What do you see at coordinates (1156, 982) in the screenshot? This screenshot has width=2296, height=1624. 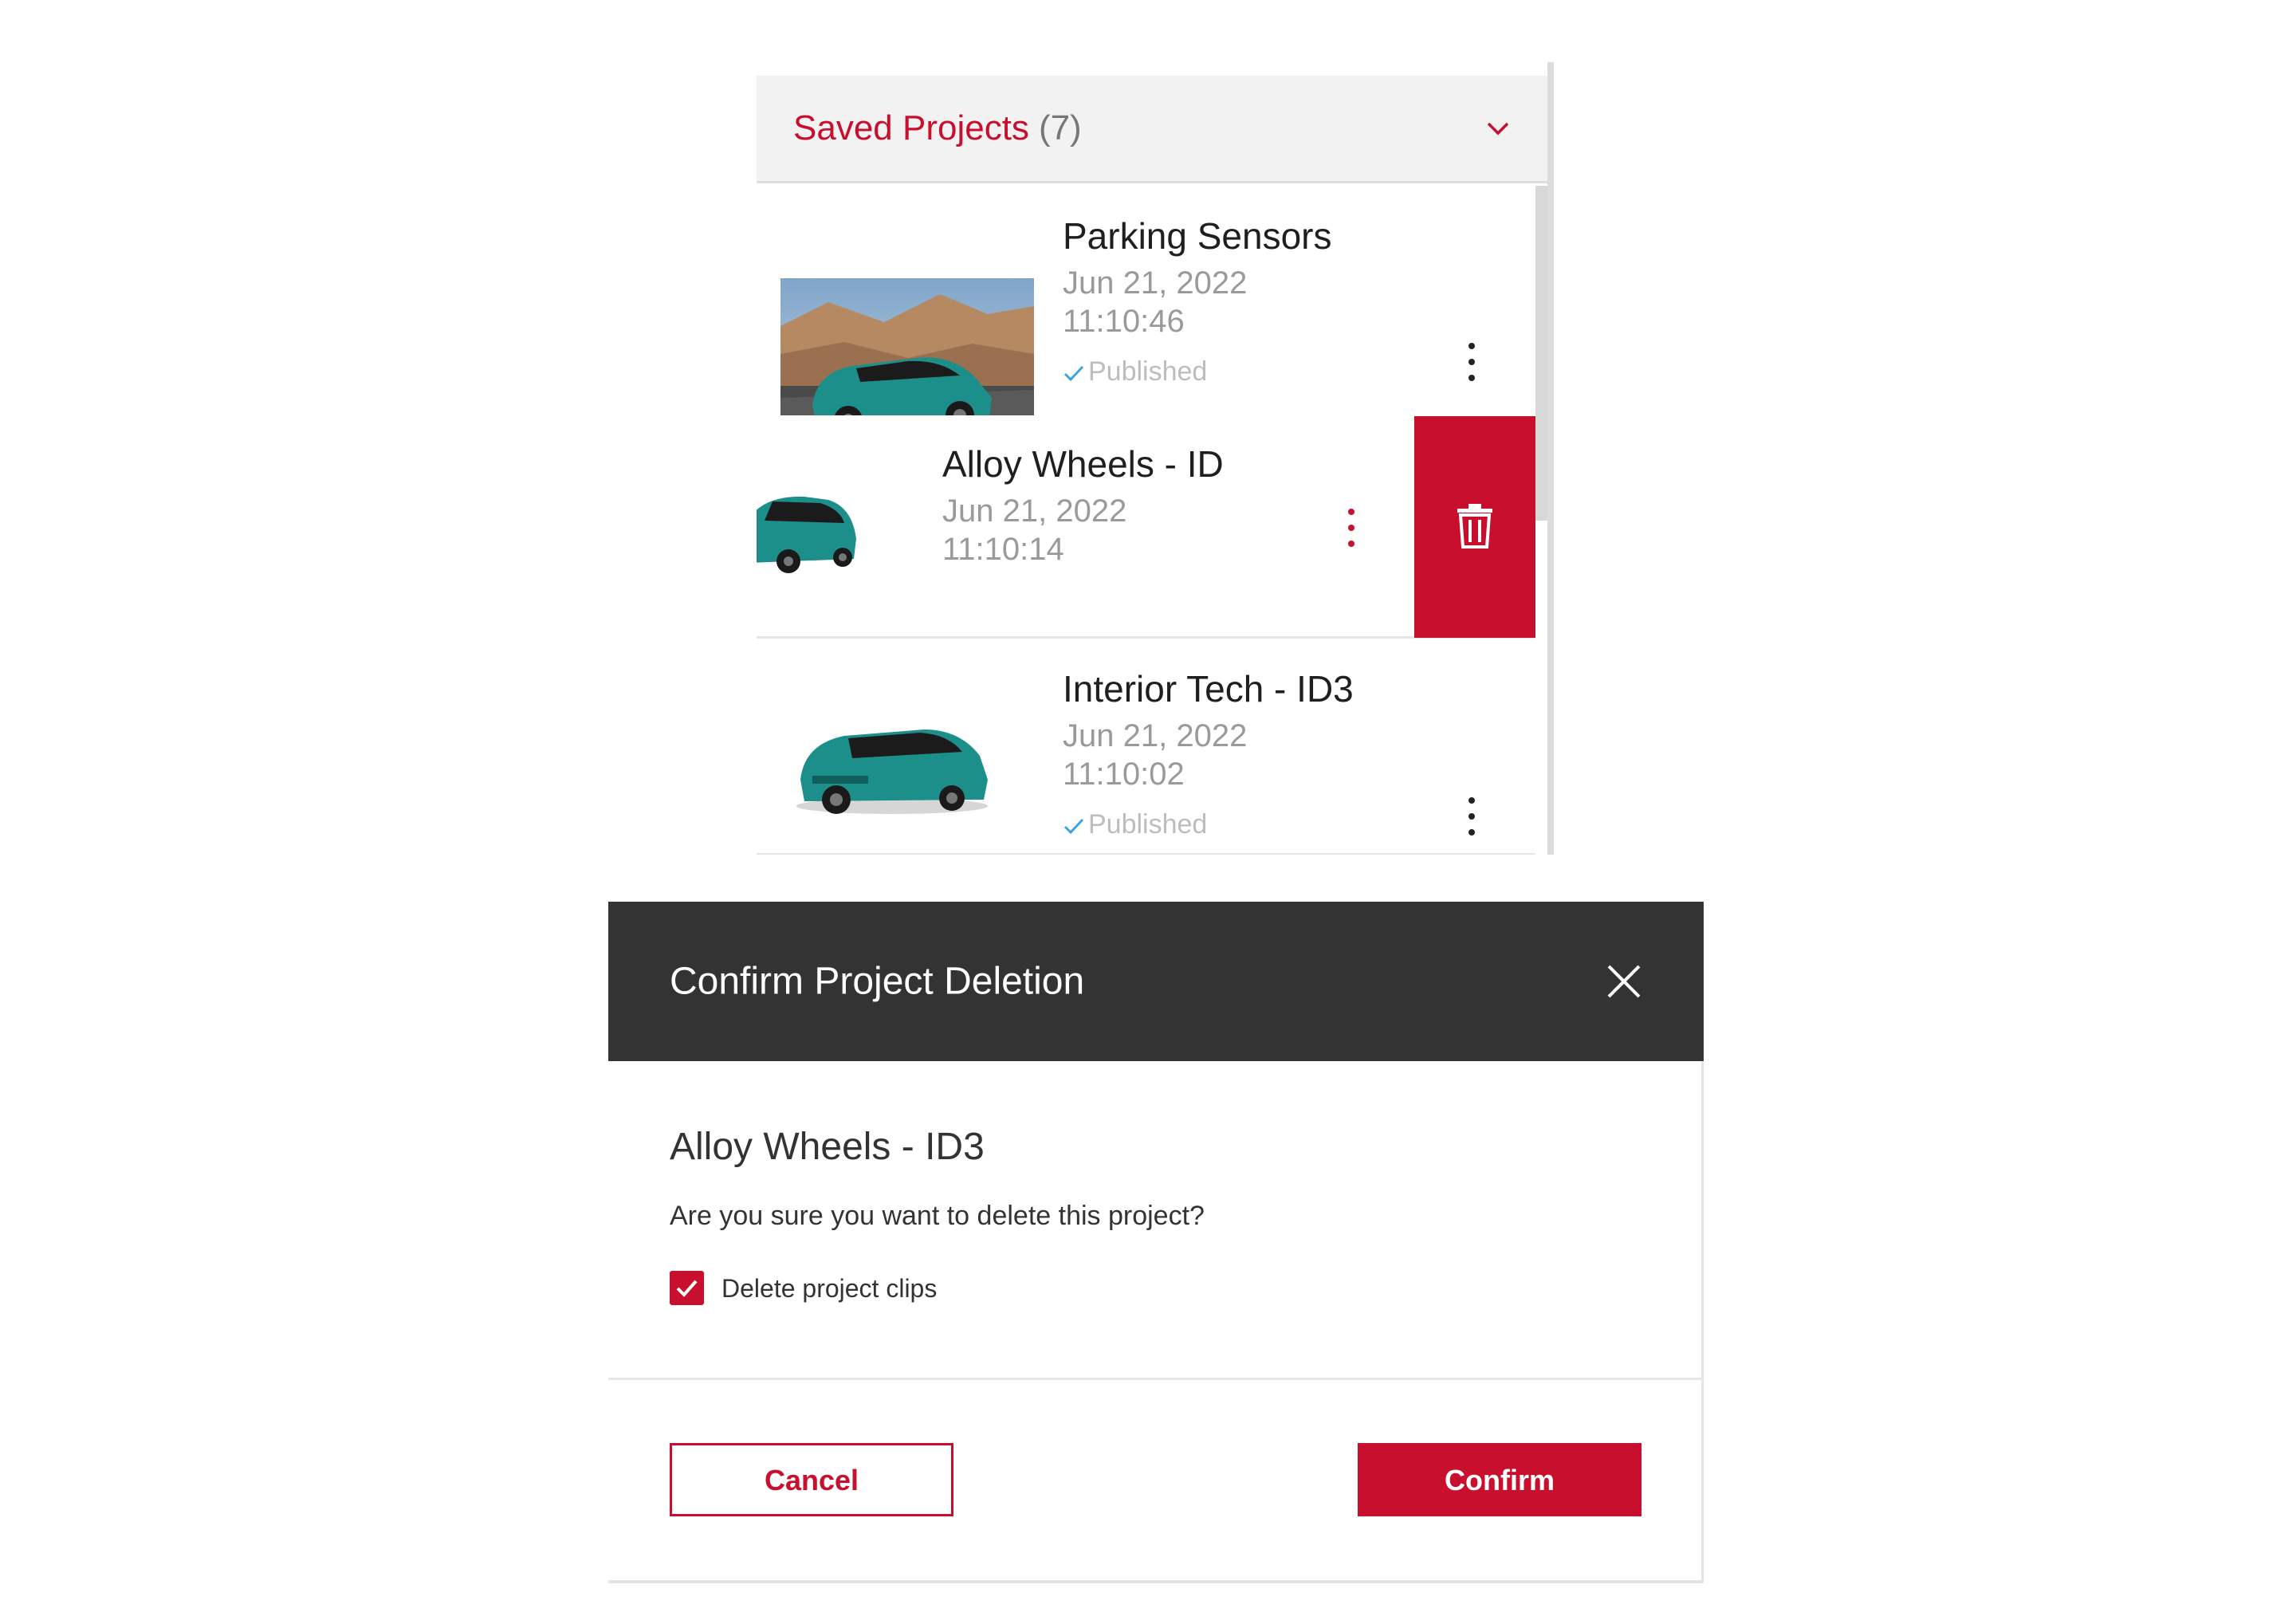 I see `dialog-header: Confirm Project Deletion` at bounding box center [1156, 982].